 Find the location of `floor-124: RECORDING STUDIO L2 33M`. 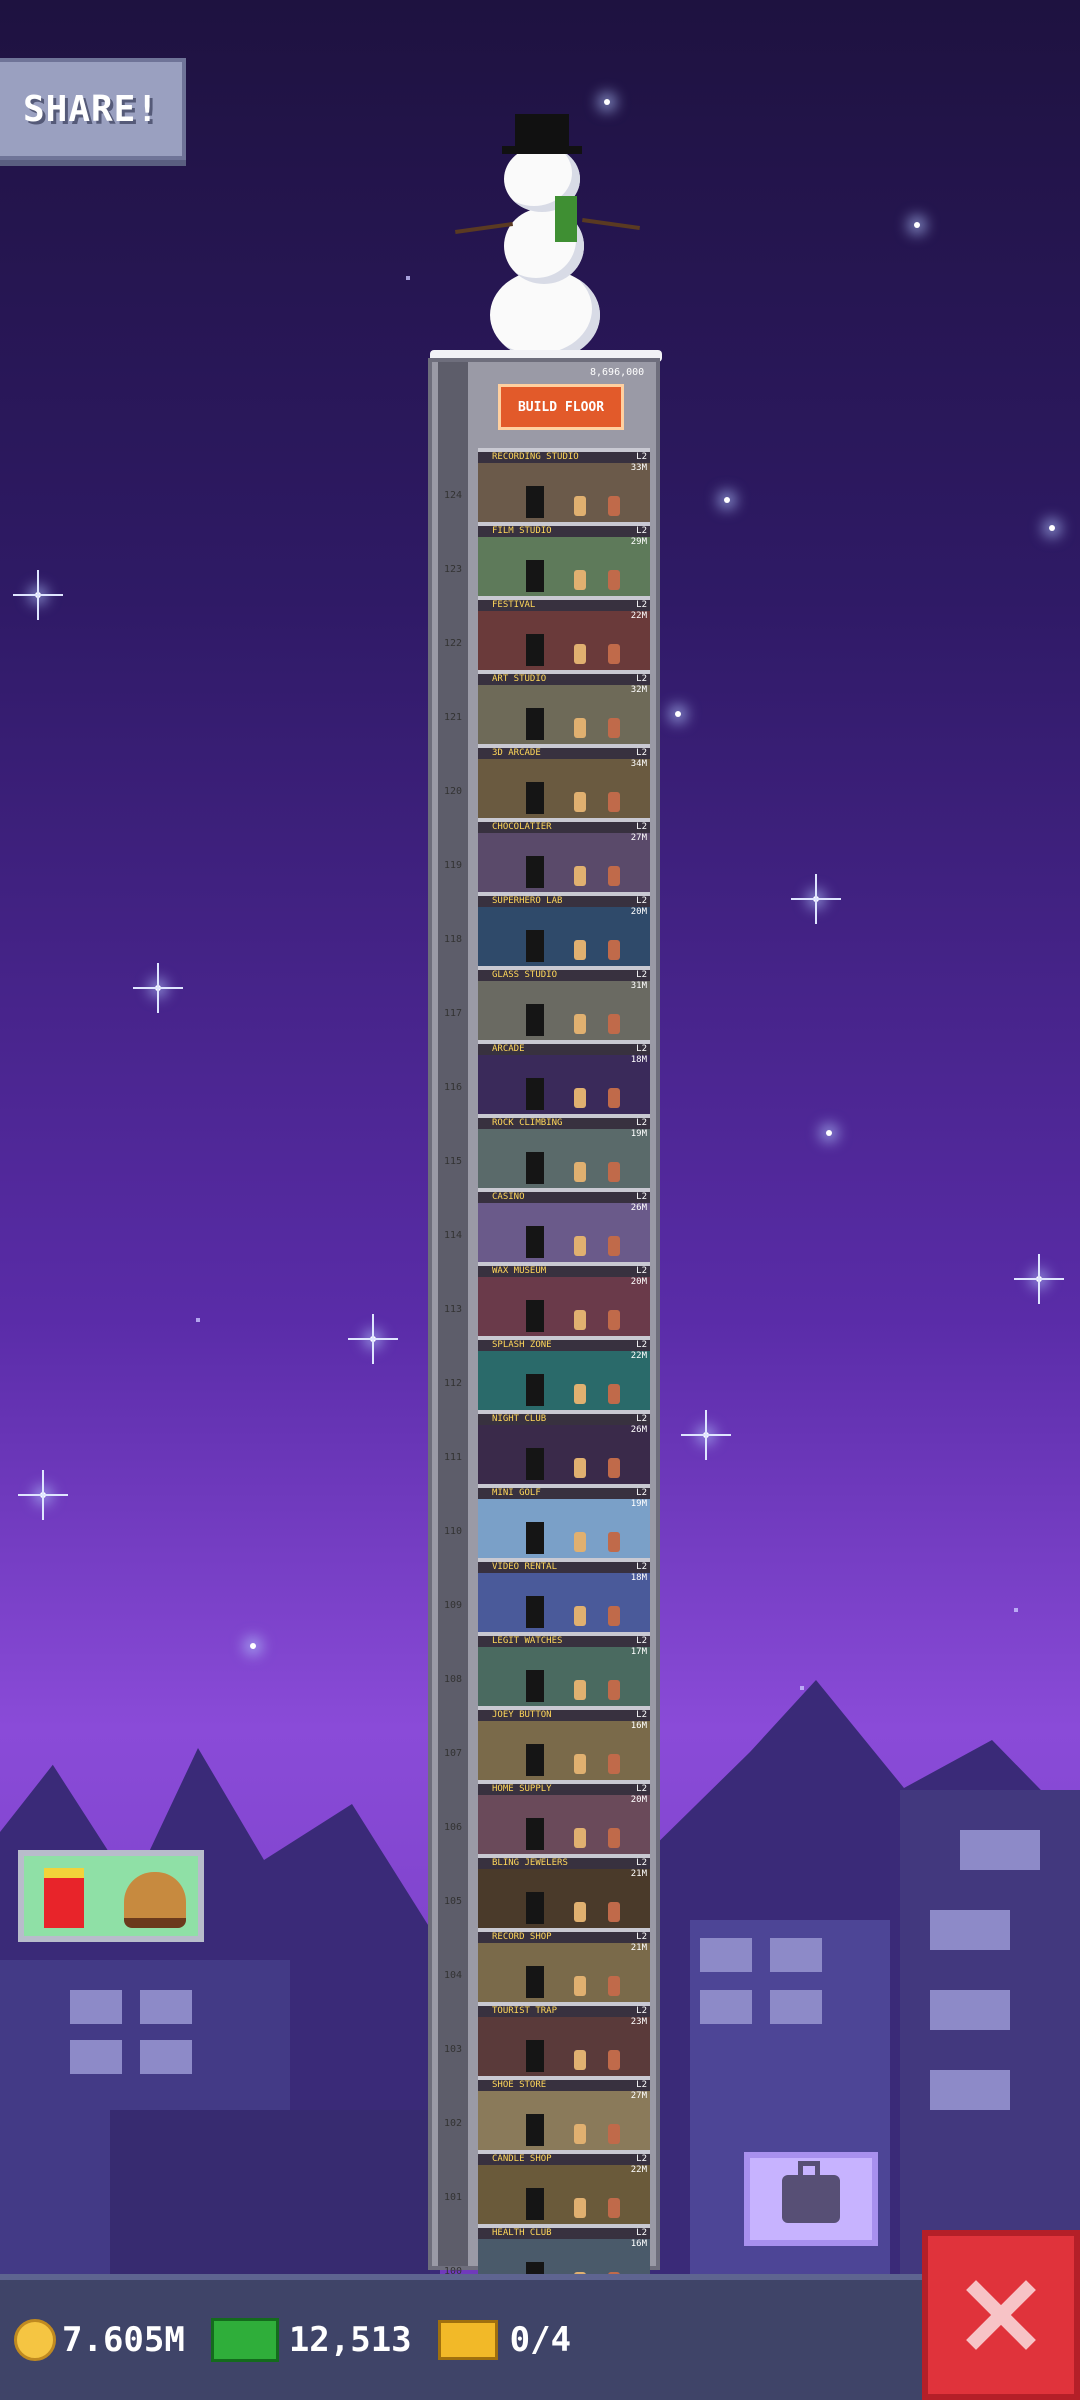

floor-124: RECORDING STUDIO L2 33M is located at coordinates (564, 485).